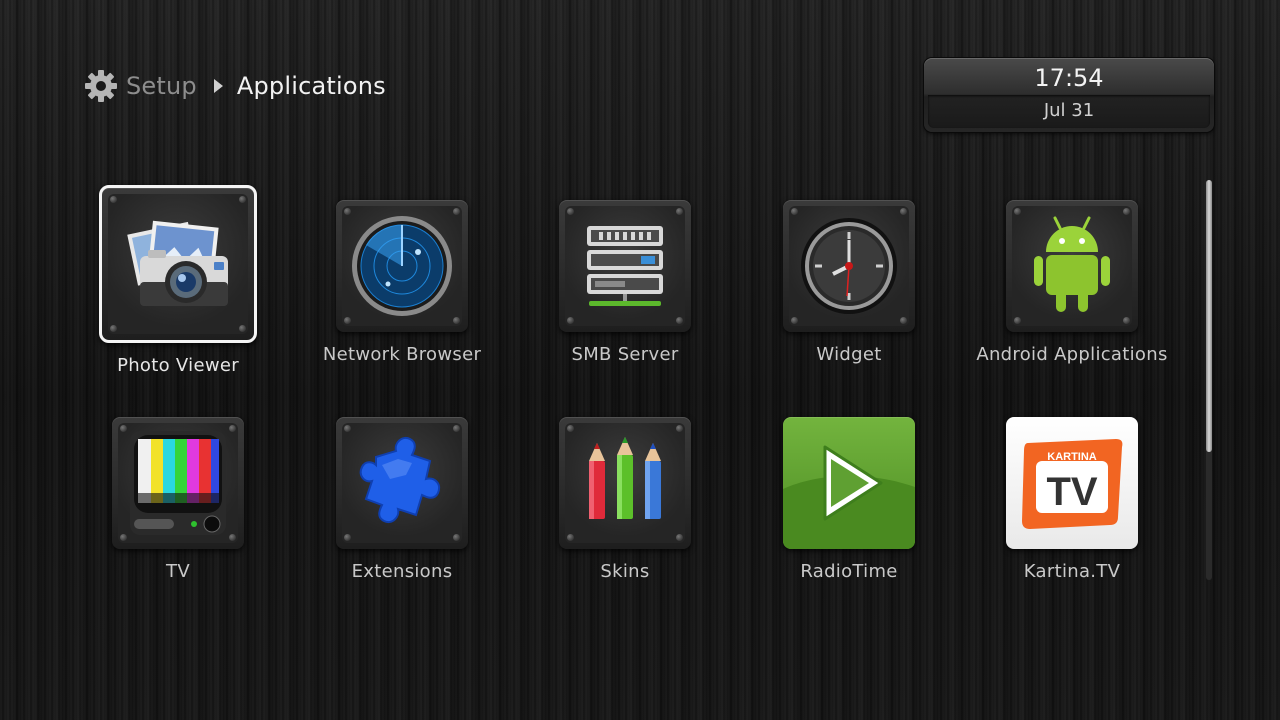 This screenshot has width=1280, height=720. Describe the element at coordinates (101, 86) in the screenshot. I see `gear-icon` at that location.